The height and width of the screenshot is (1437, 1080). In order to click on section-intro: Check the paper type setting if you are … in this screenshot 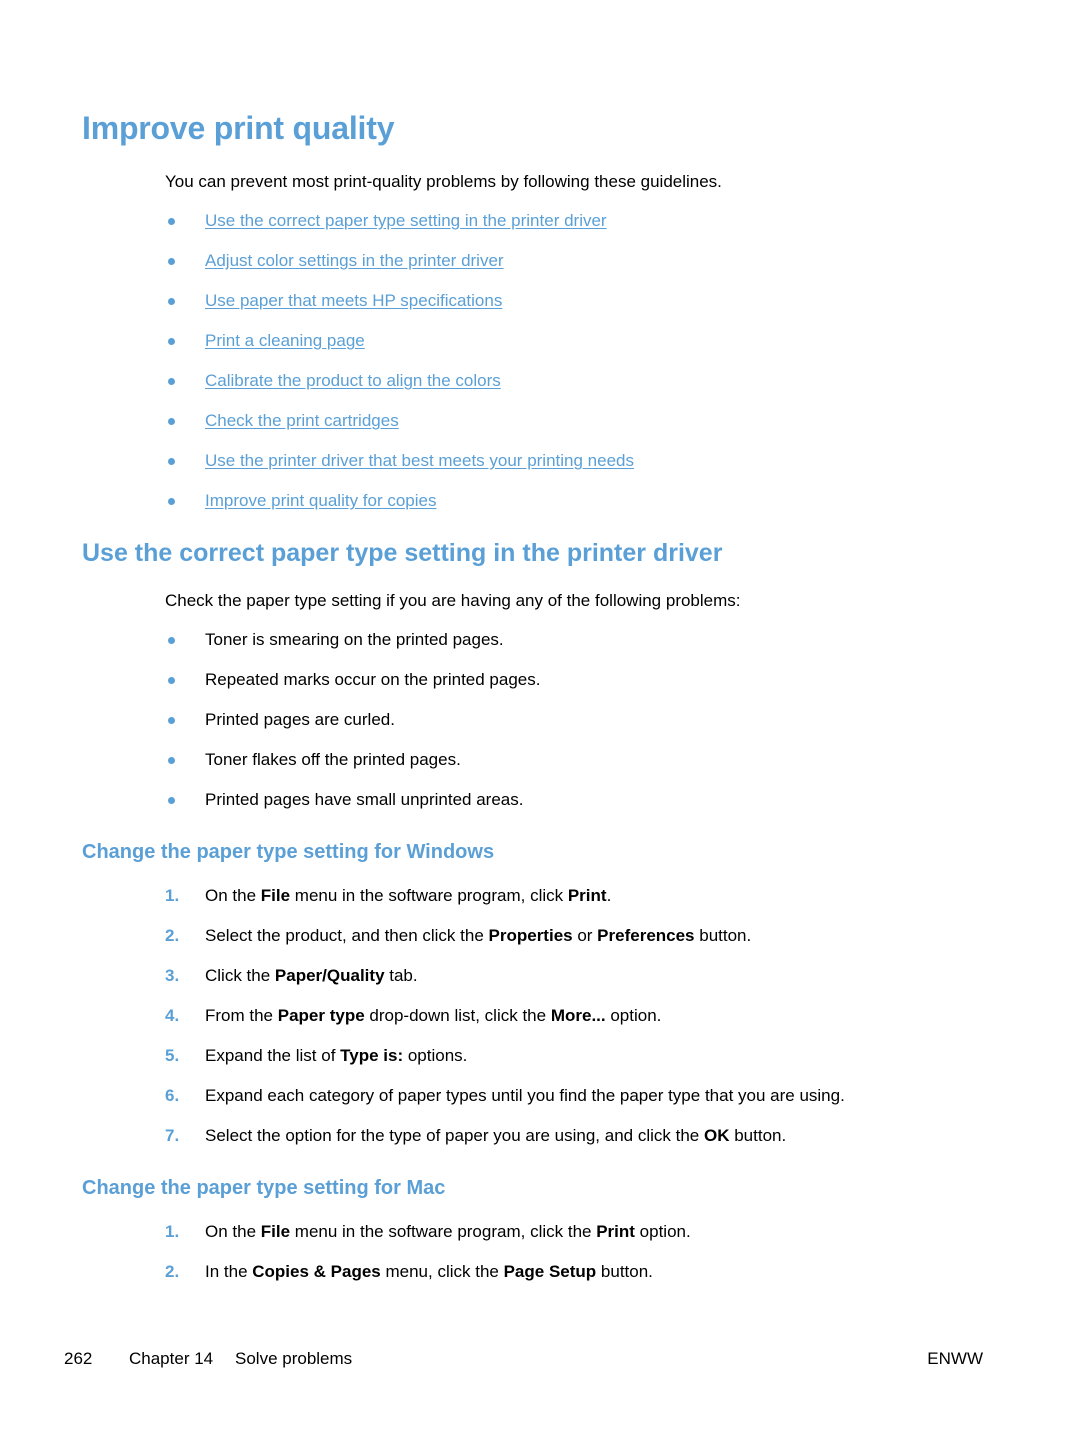, I will do `click(453, 600)`.